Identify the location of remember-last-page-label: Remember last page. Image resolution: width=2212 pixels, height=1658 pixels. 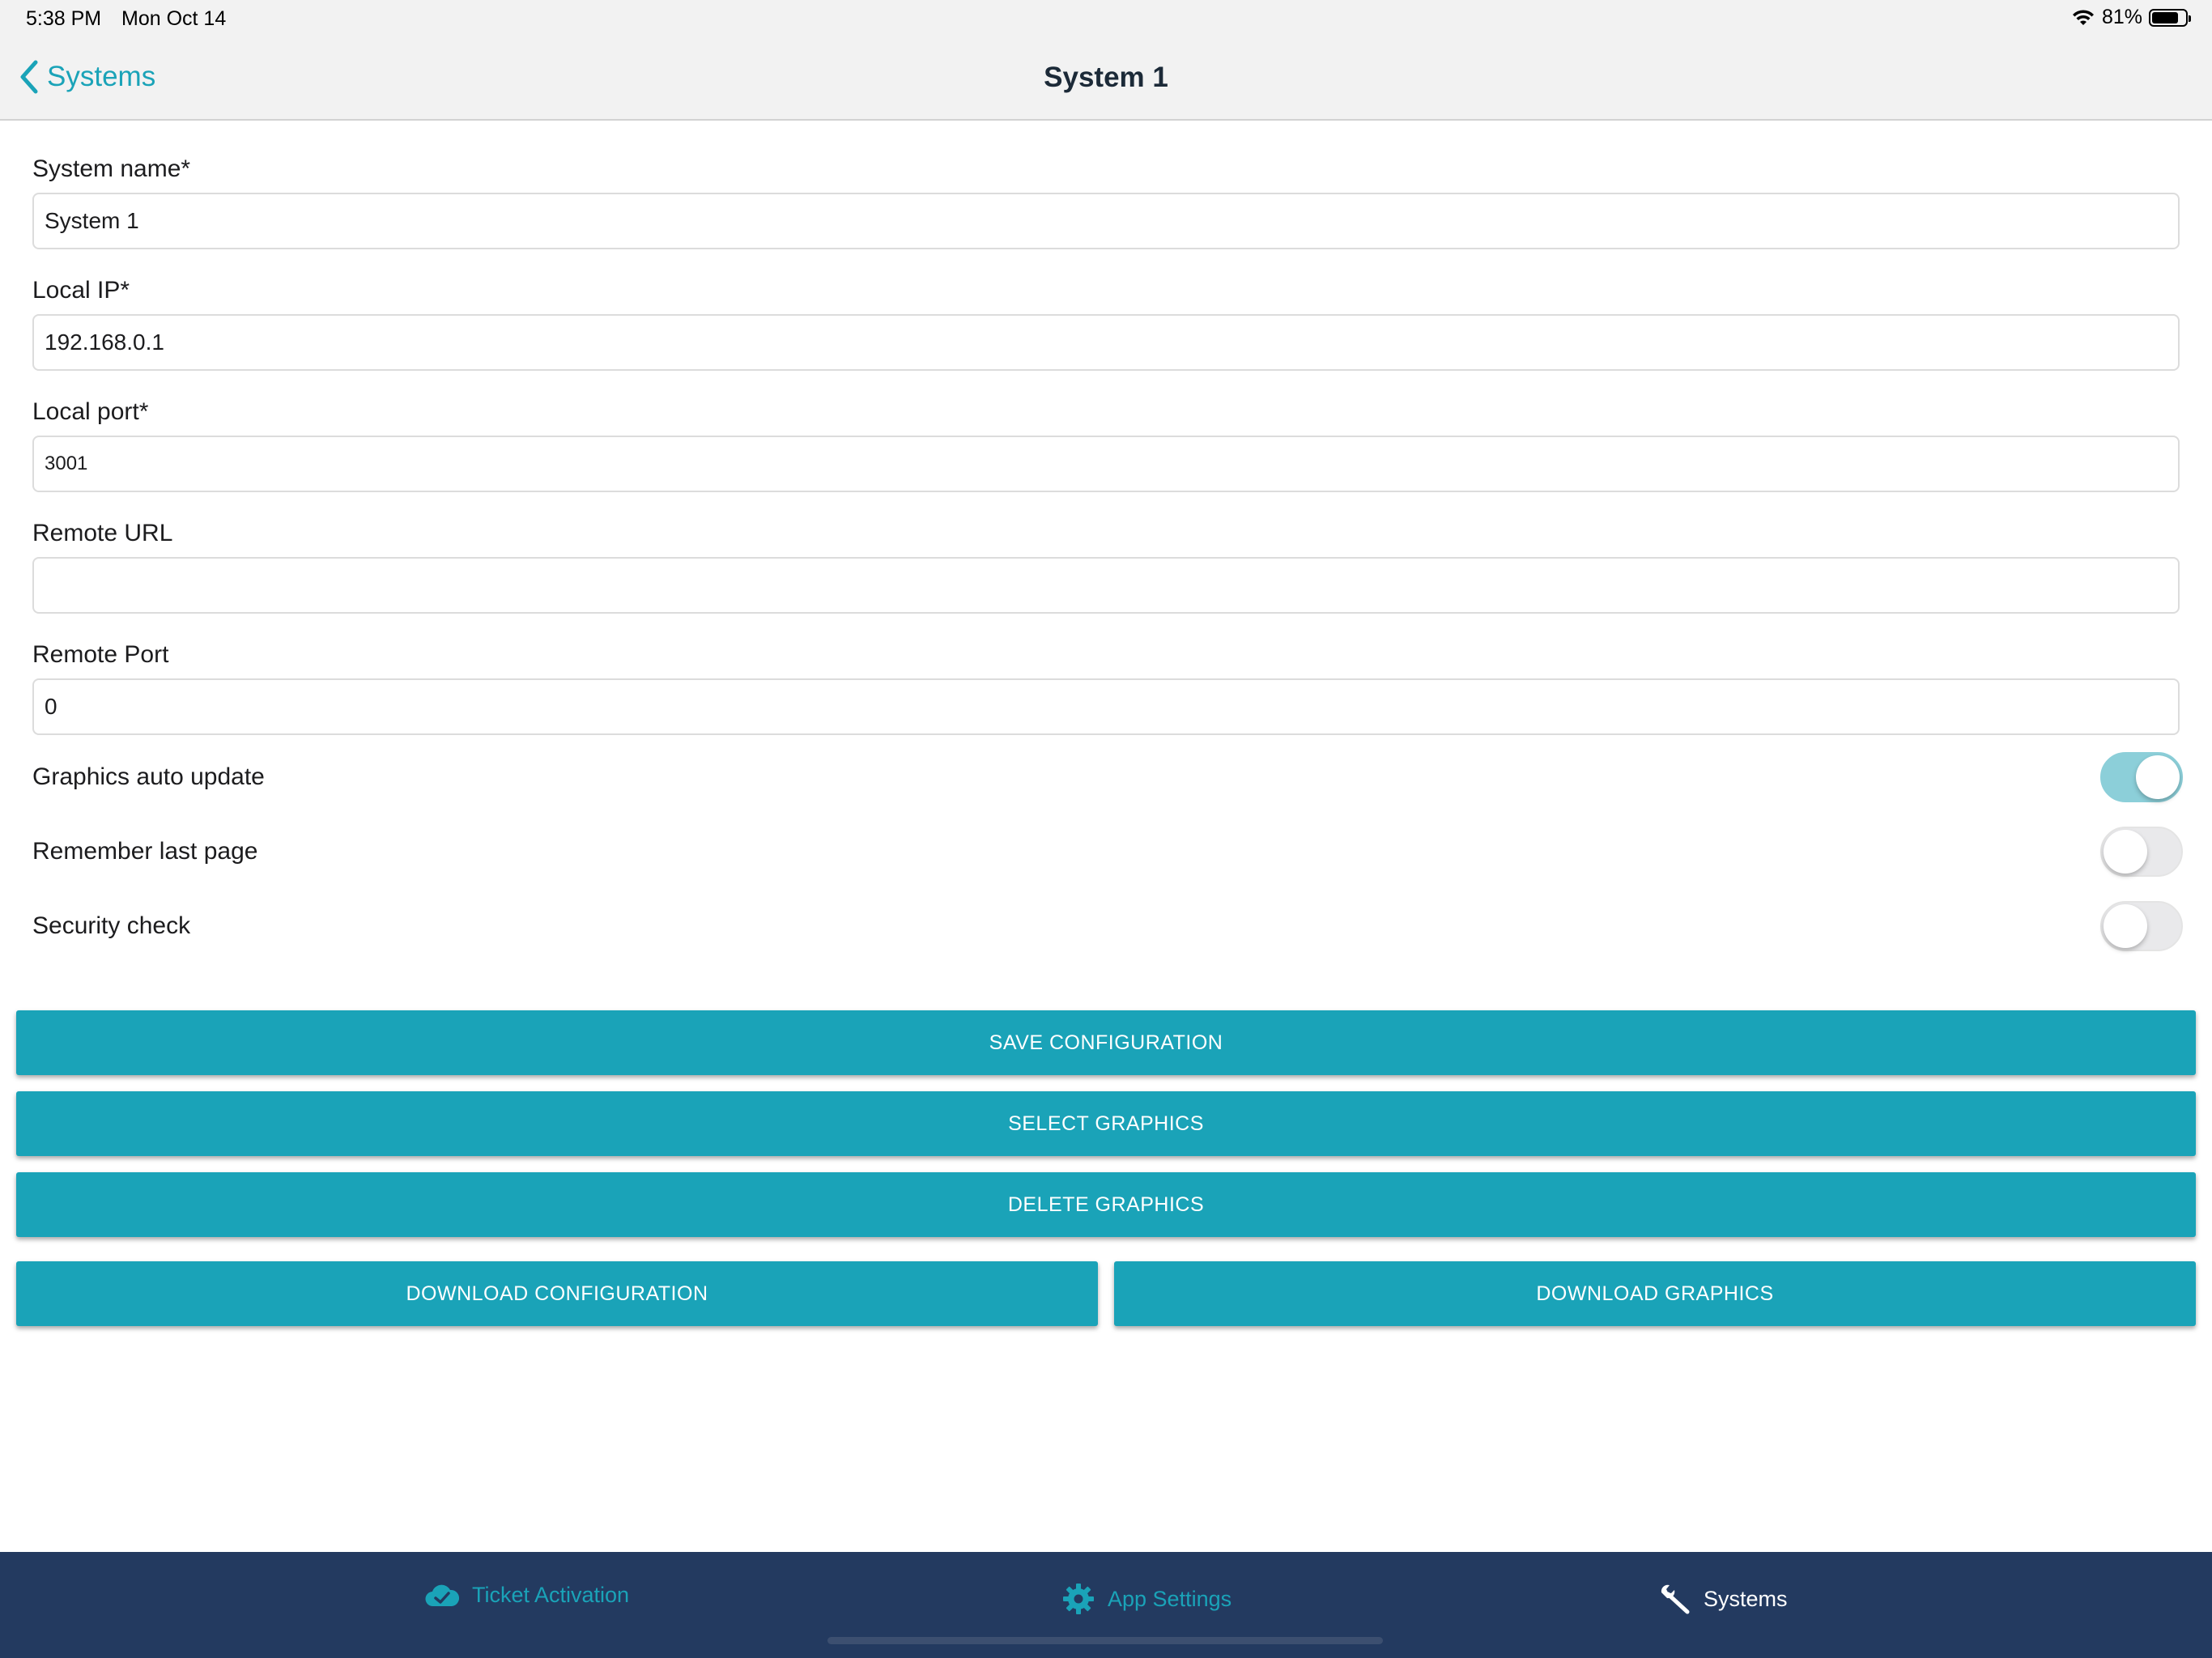
(145, 851).